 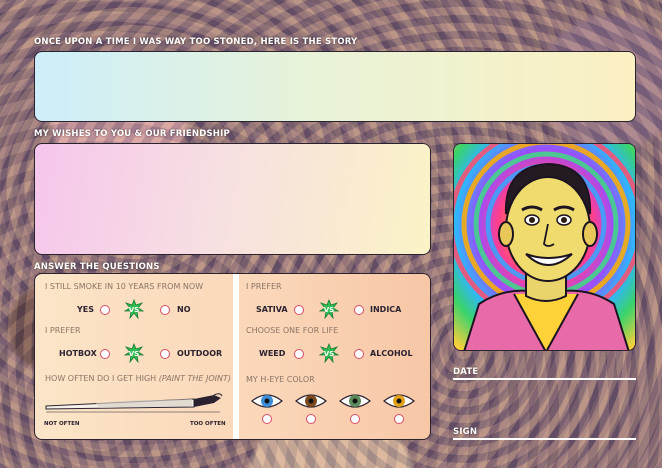 I want to click on portrait-illustration, so click(x=544, y=247).